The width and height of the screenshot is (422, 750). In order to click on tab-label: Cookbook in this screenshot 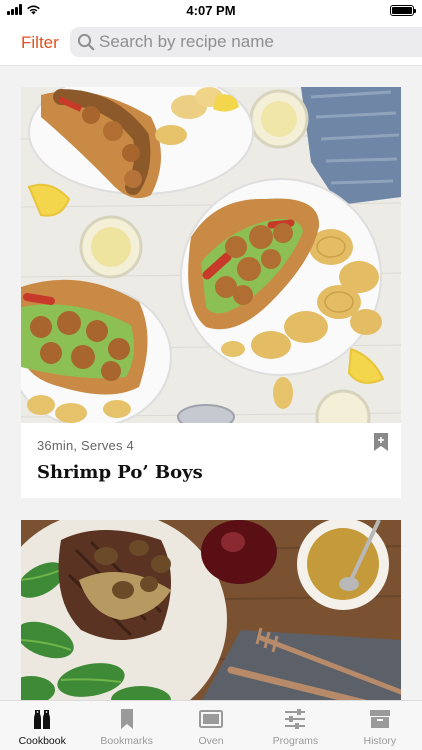, I will do `click(42, 741)`.